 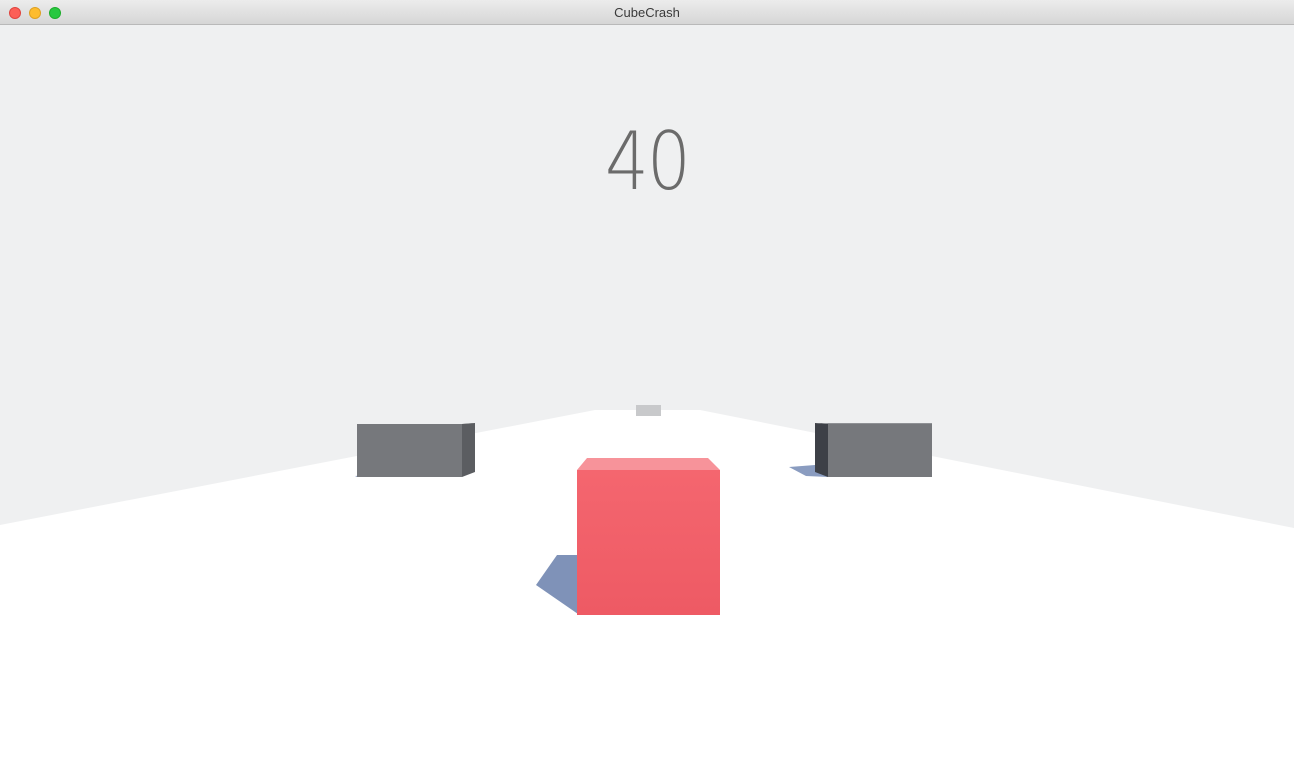 I want to click on score-counter: 40, so click(x=647, y=161).